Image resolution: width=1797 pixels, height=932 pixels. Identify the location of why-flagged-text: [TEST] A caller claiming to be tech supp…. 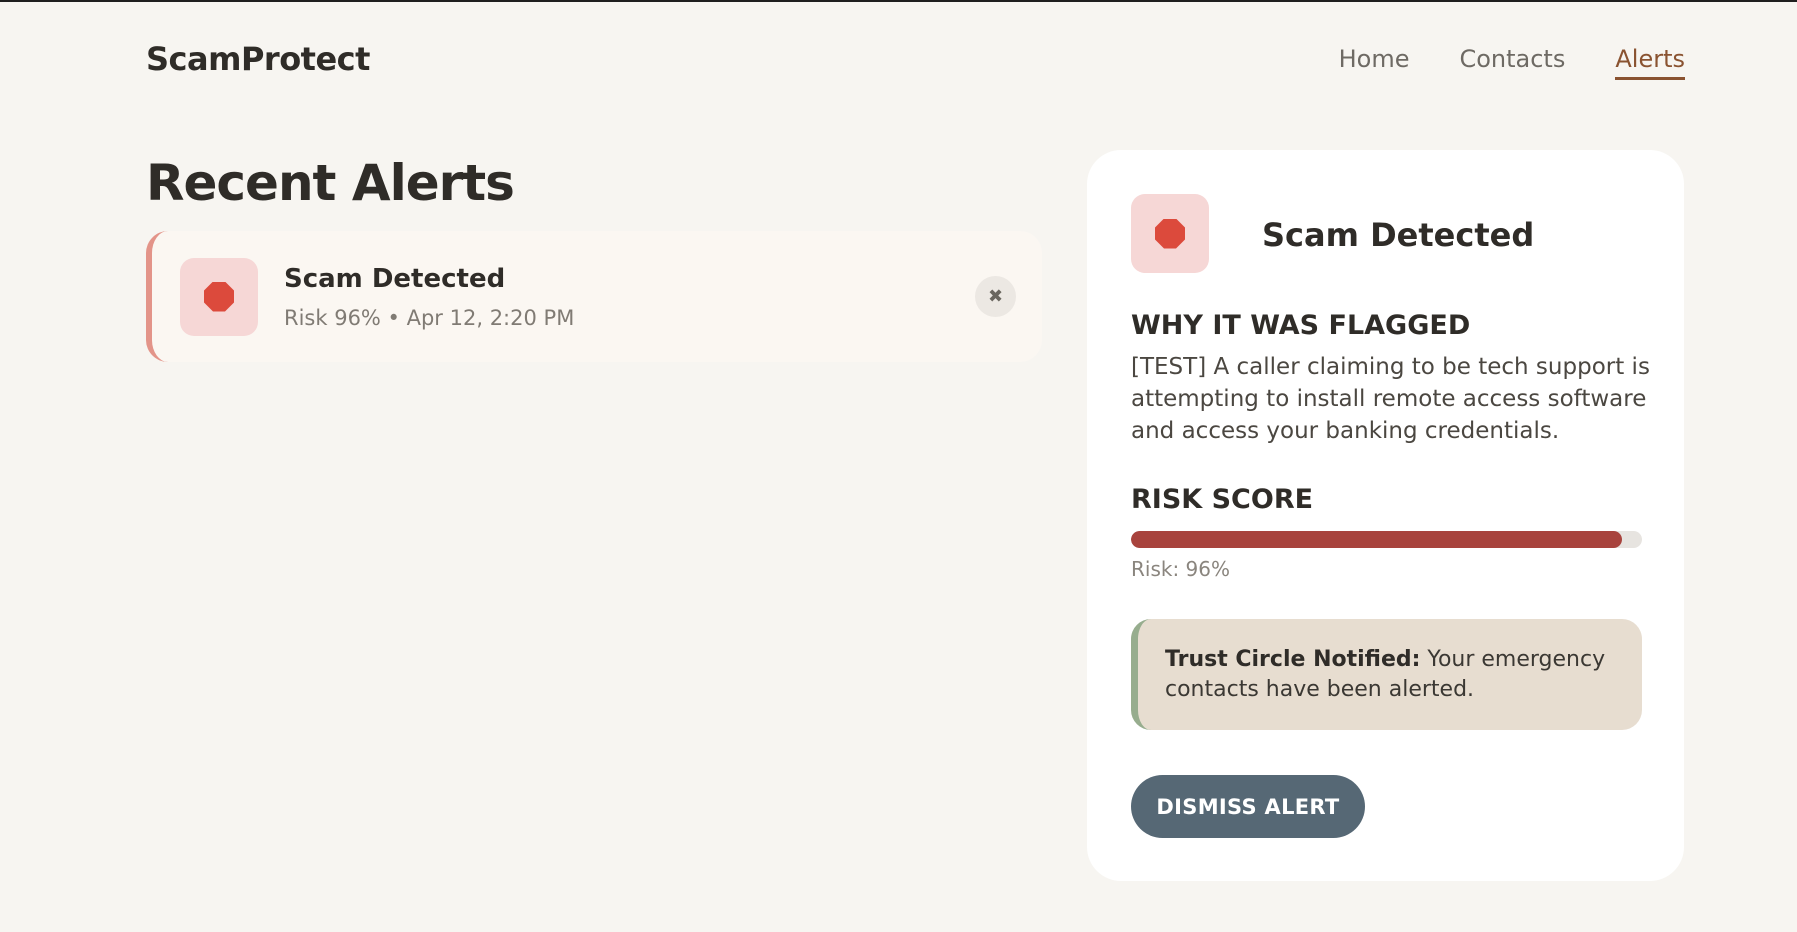
(1390, 399).